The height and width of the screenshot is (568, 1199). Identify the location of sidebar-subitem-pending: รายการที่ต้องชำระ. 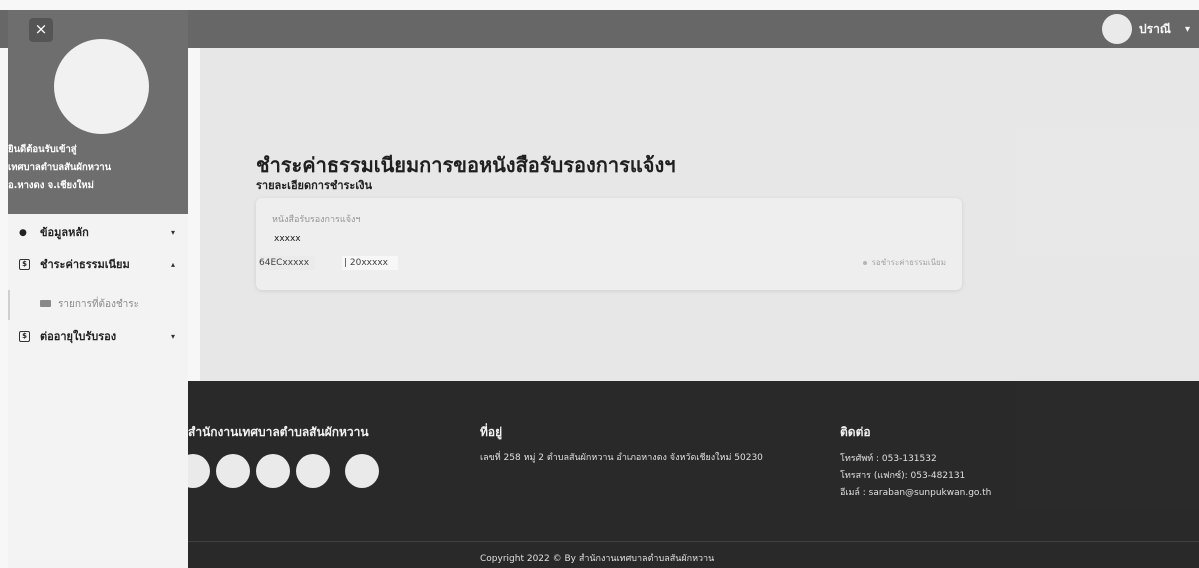
(98, 305).